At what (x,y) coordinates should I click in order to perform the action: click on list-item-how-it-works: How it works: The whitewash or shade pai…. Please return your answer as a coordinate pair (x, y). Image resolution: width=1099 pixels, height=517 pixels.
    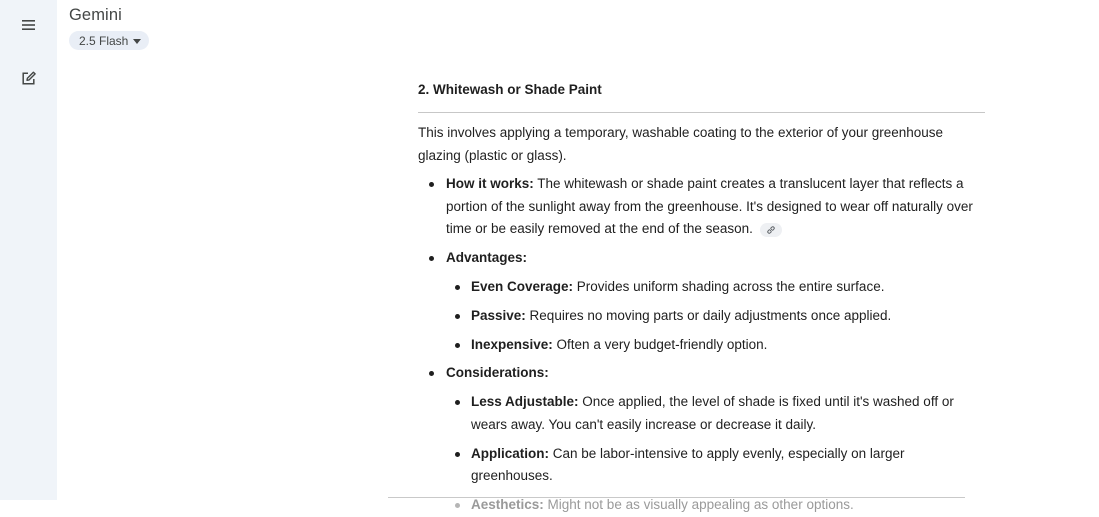
    Looking at the image, I should click on (701, 207).